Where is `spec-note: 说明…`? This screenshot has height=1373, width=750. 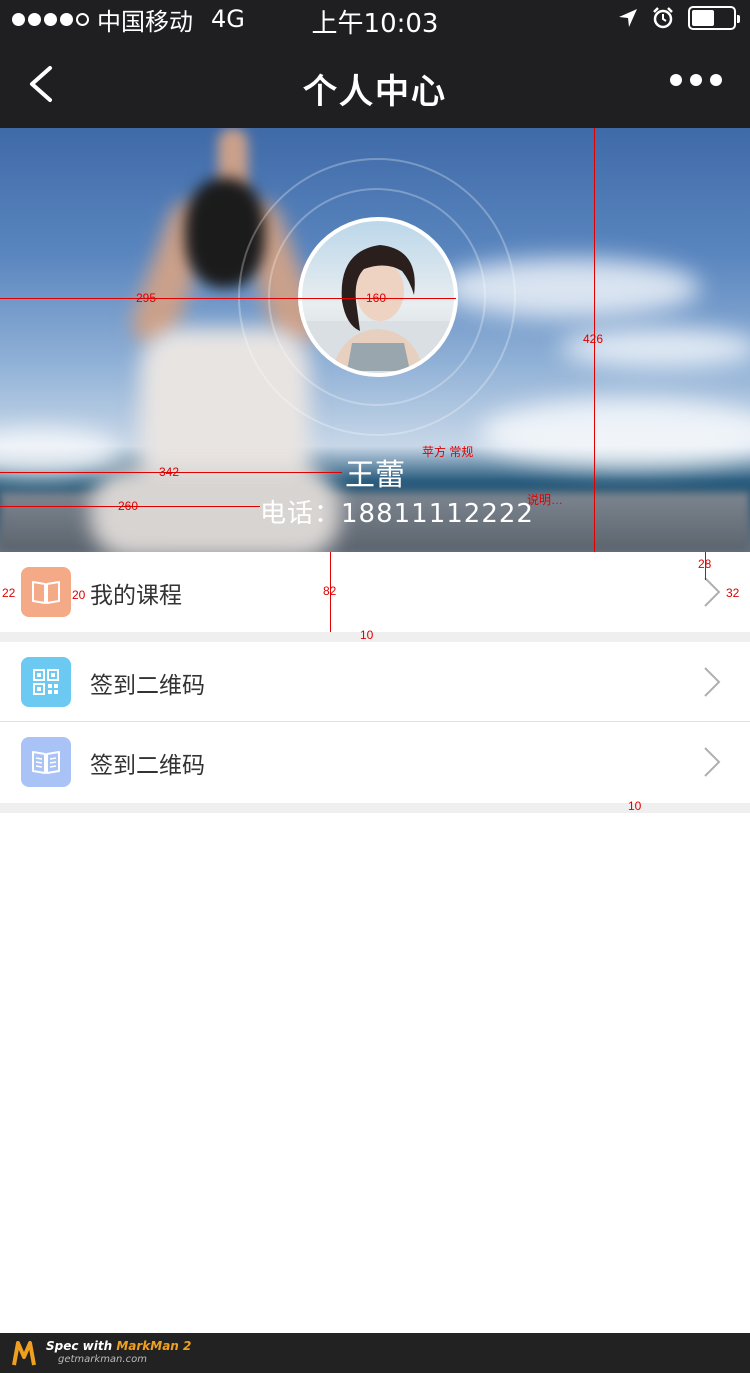
spec-note: 说明… is located at coordinates (545, 500).